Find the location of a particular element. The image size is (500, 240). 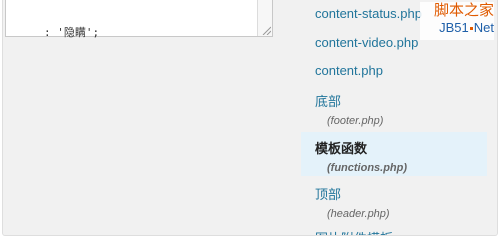

resize-grip-icon is located at coordinates (266, 30).